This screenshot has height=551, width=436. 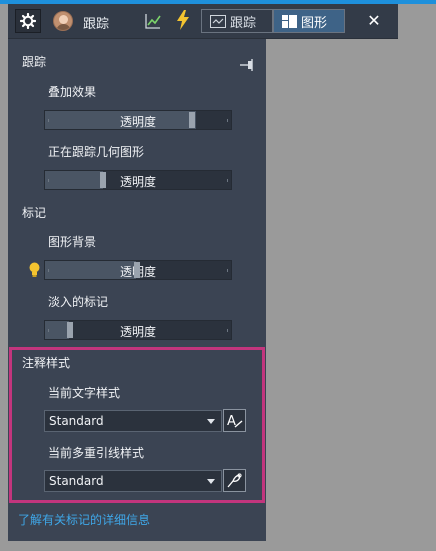 I want to click on overlay-opacity-slider: 透明度, so click(x=138, y=120).